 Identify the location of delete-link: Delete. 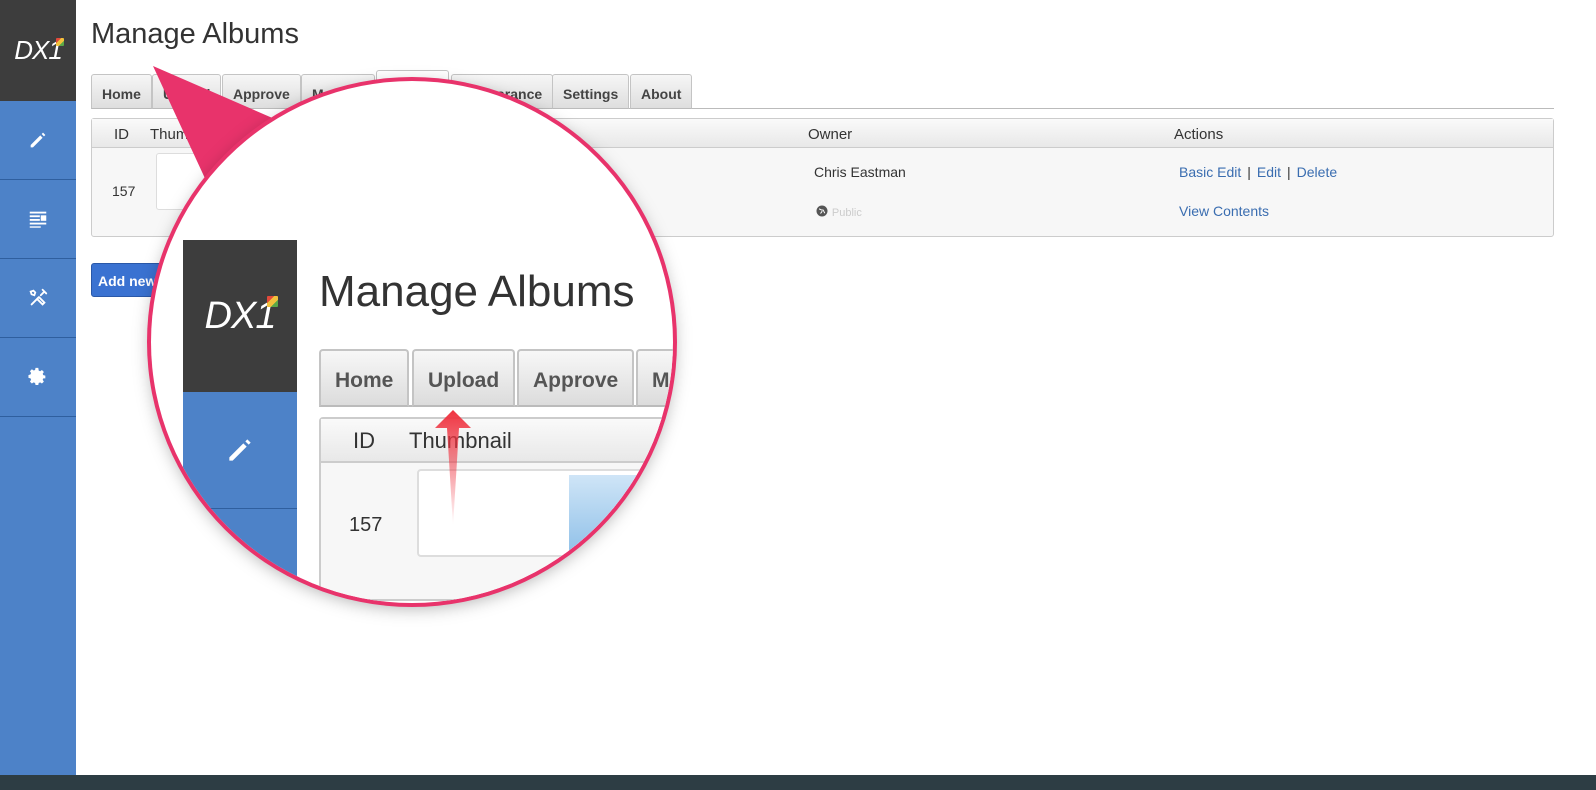
(1317, 172).